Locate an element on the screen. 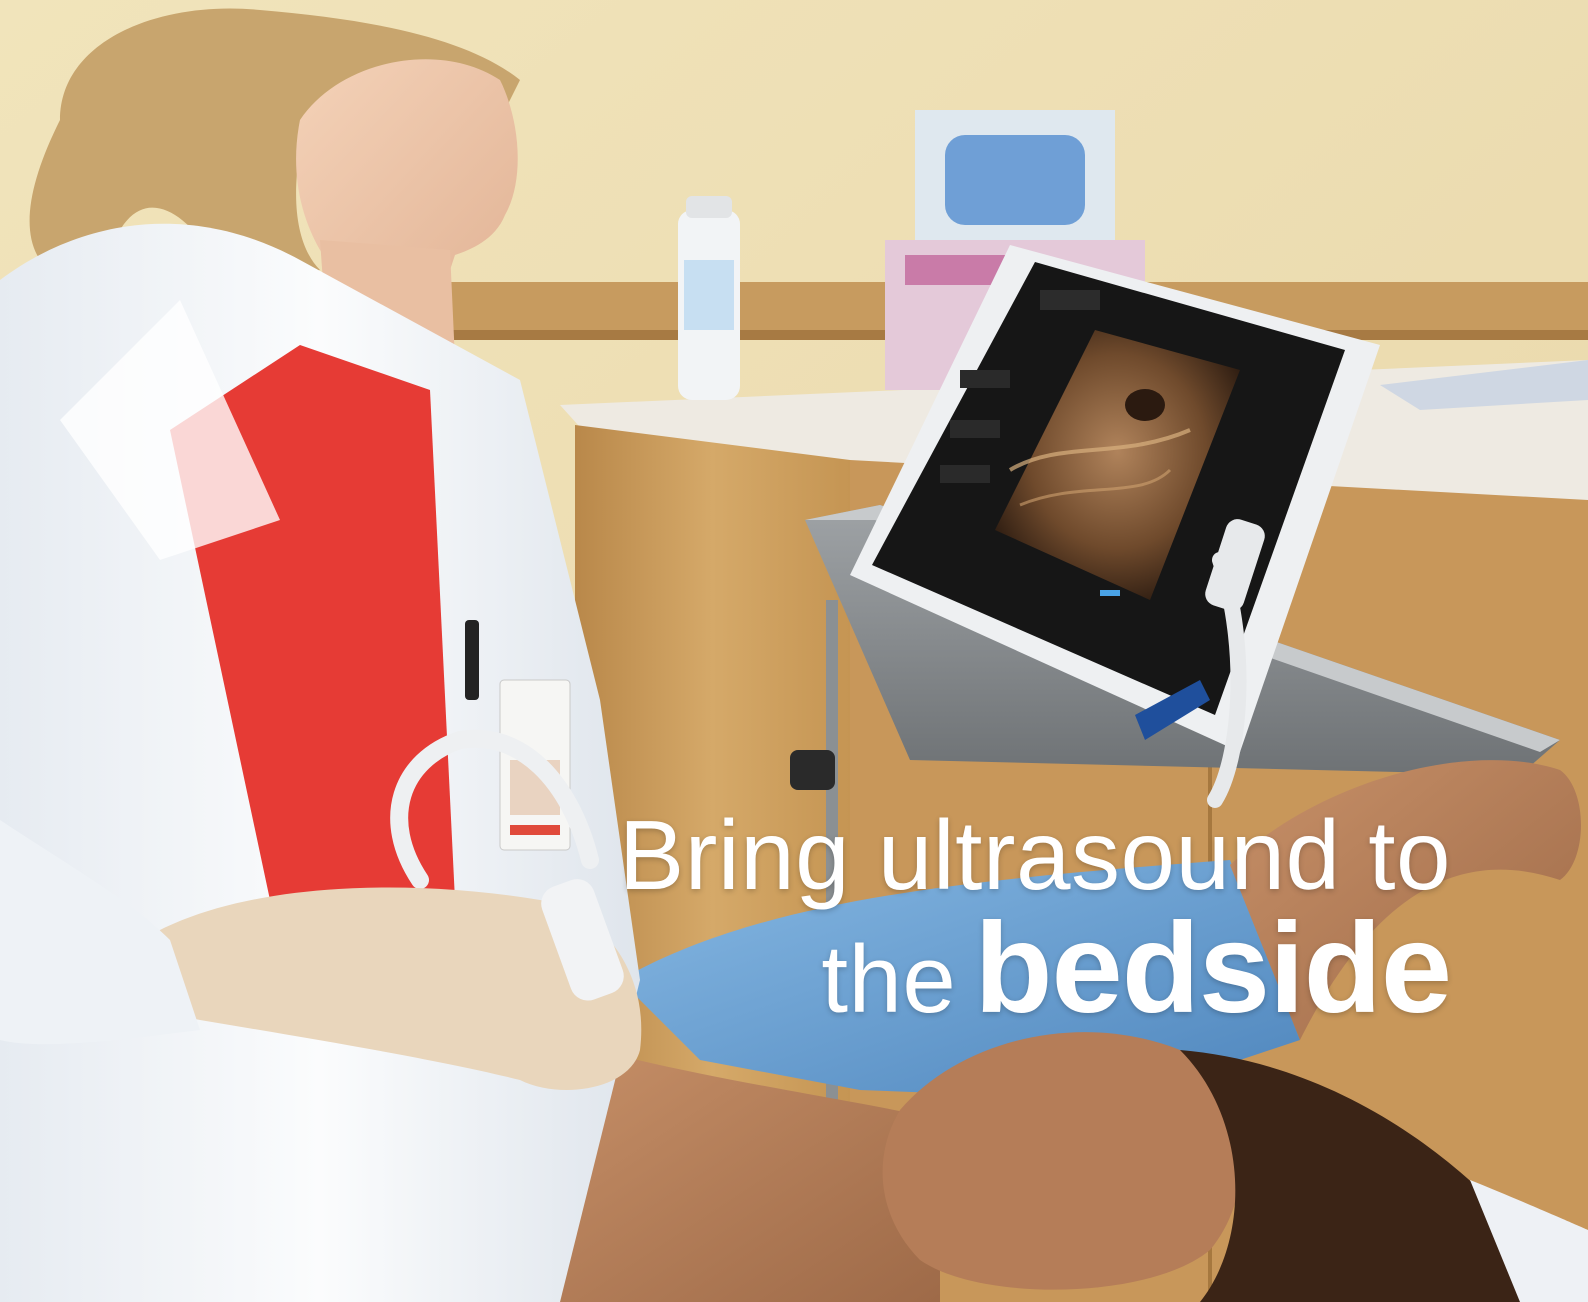  headline-line-1: Bring ultrasound to is located at coordinates (1034, 855).